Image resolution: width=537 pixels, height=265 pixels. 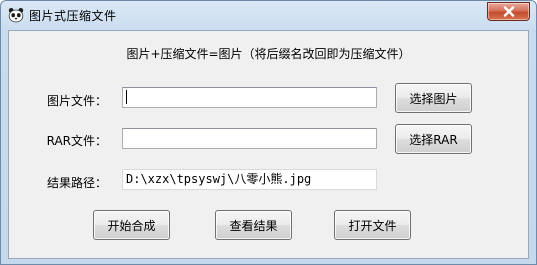 I want to click on select-image-button: 选择图片, so click(x=433, y=98).